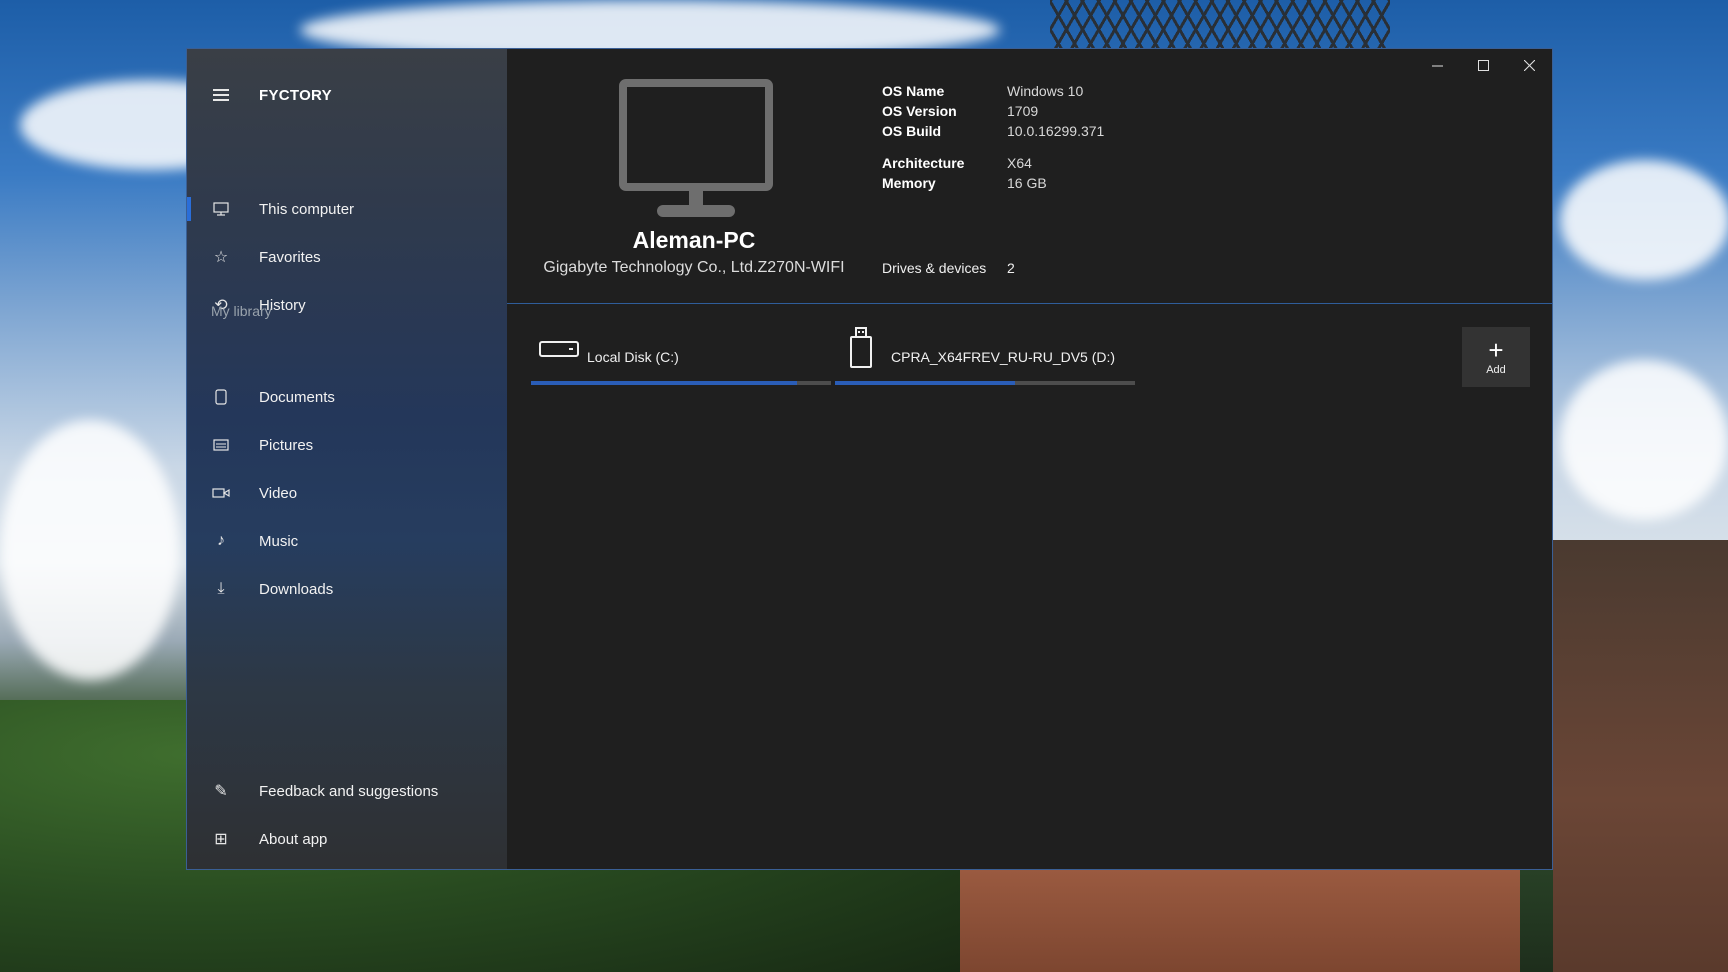 The image size is (1728, 972). I want to click on sidebar-item-label: Feedback and suggestions, so click(349, 791).